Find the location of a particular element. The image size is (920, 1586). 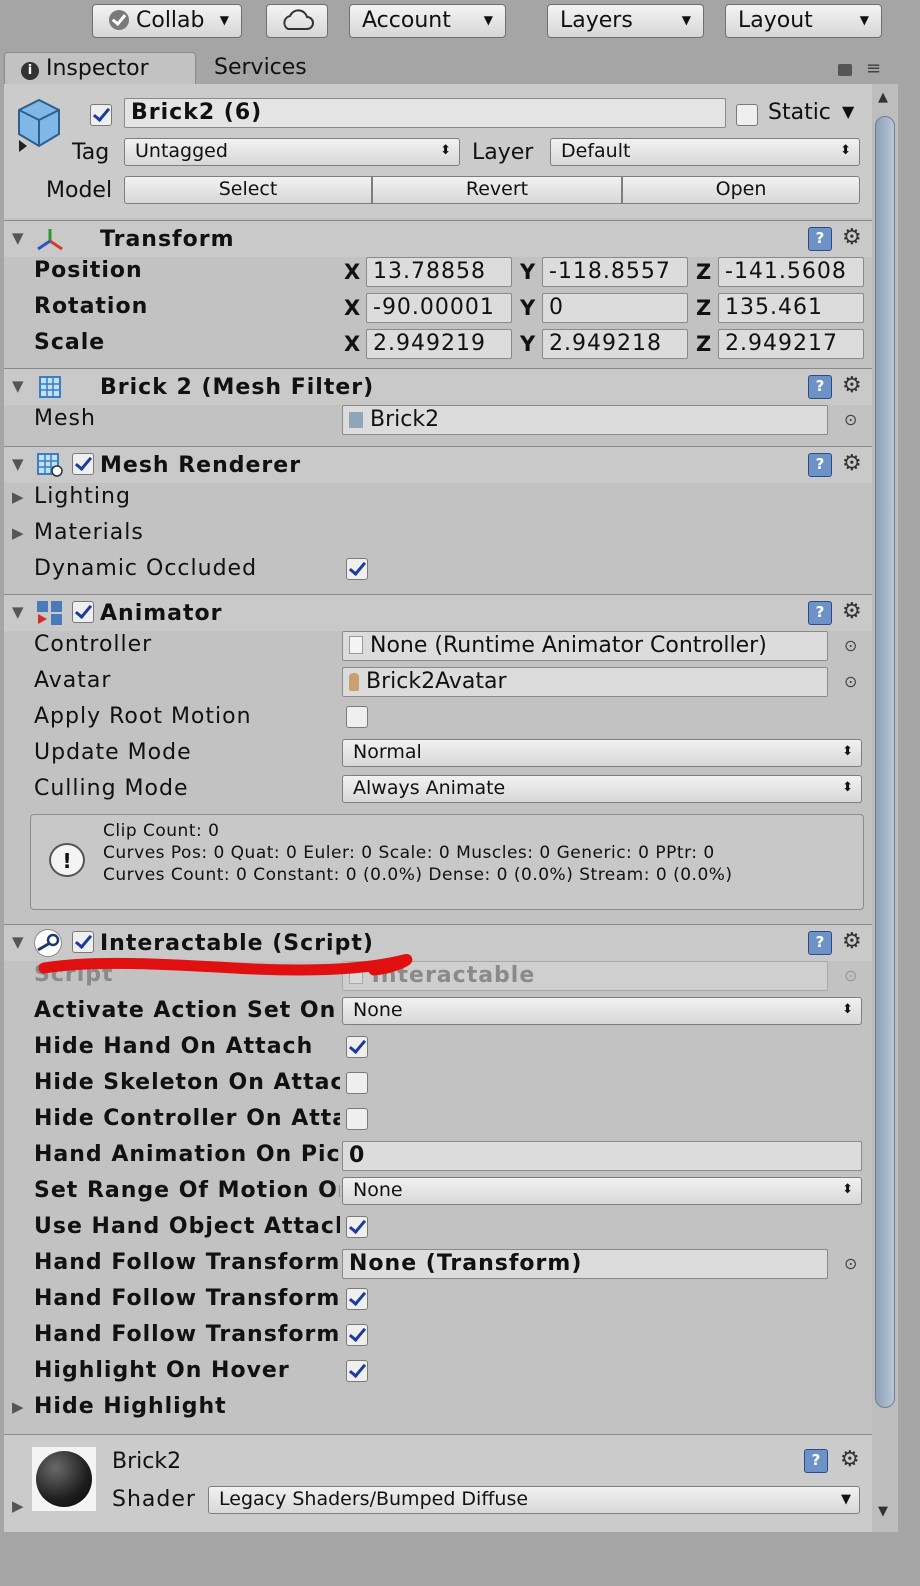

scrollbar-thumb is located at coordinates (885, 762).